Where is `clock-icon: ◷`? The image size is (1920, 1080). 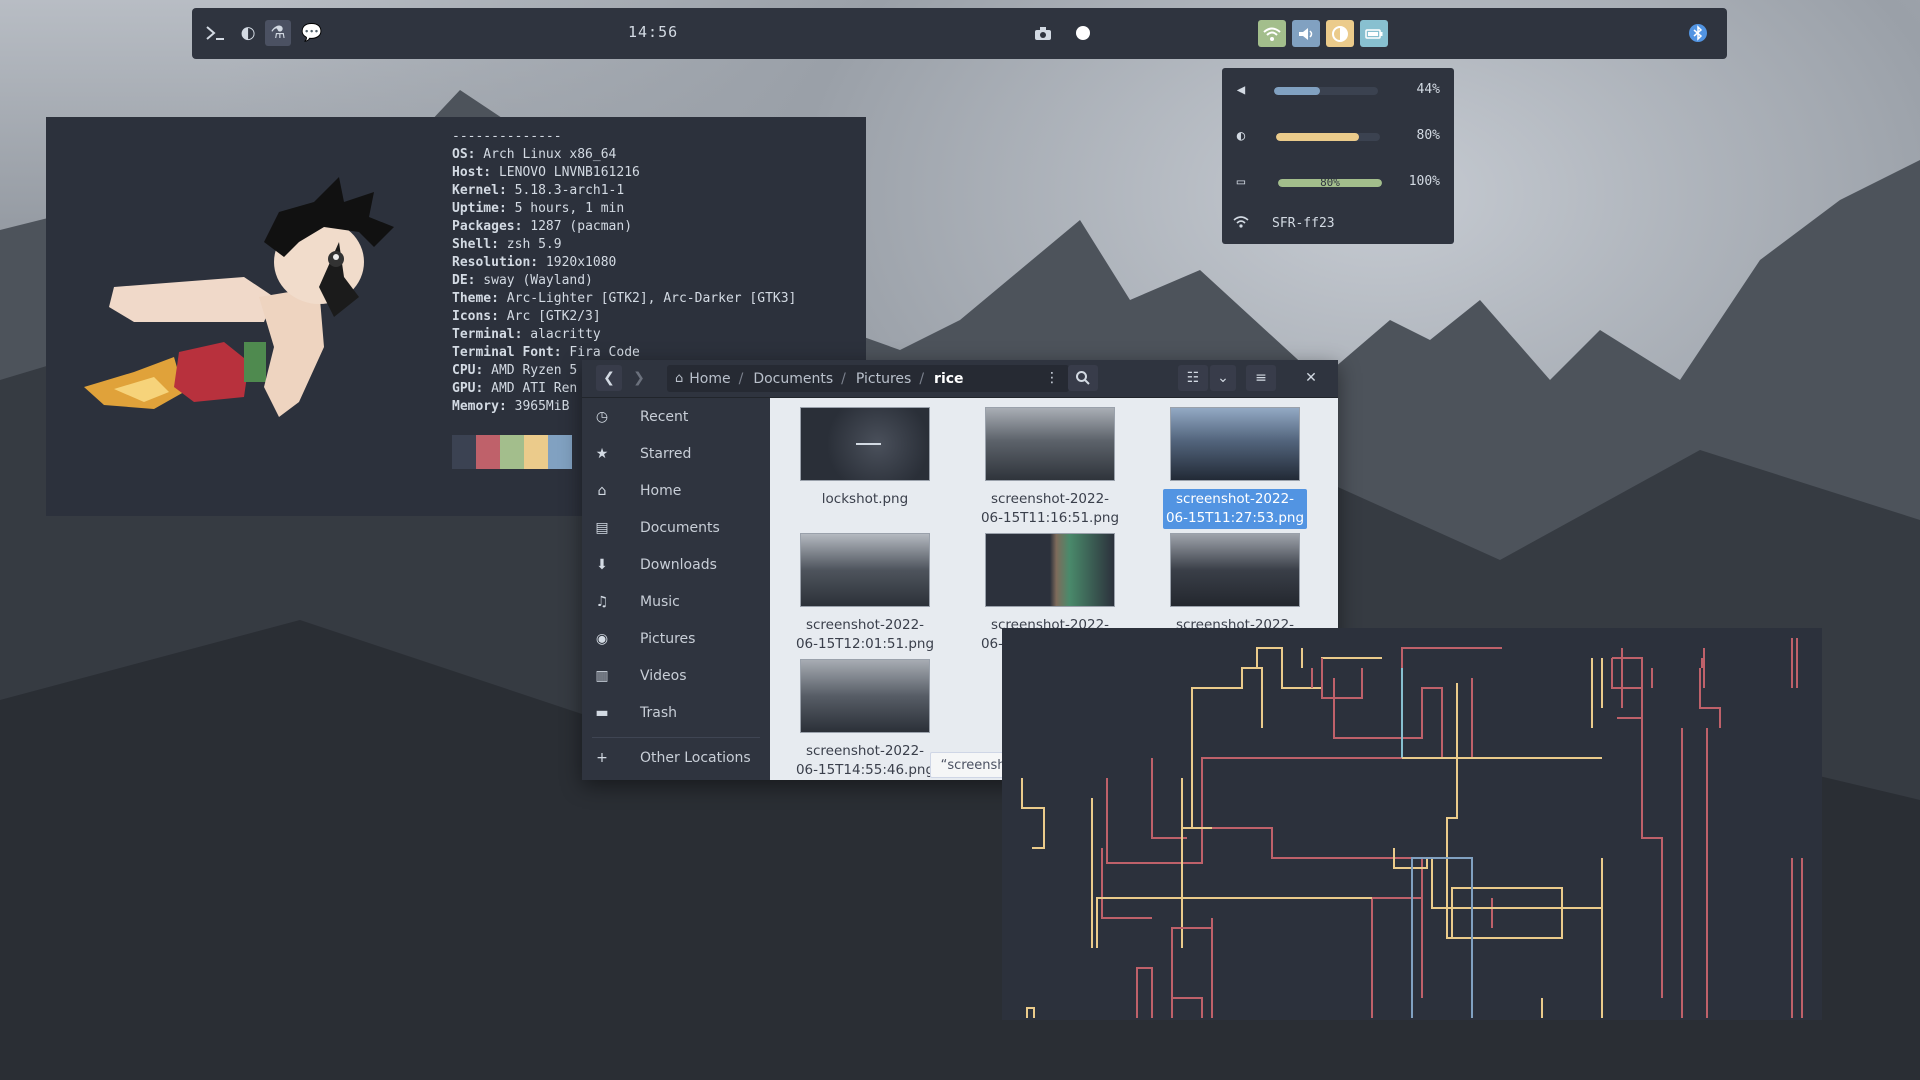
clock-icon: ◷ is located at coordinates (602, 417).